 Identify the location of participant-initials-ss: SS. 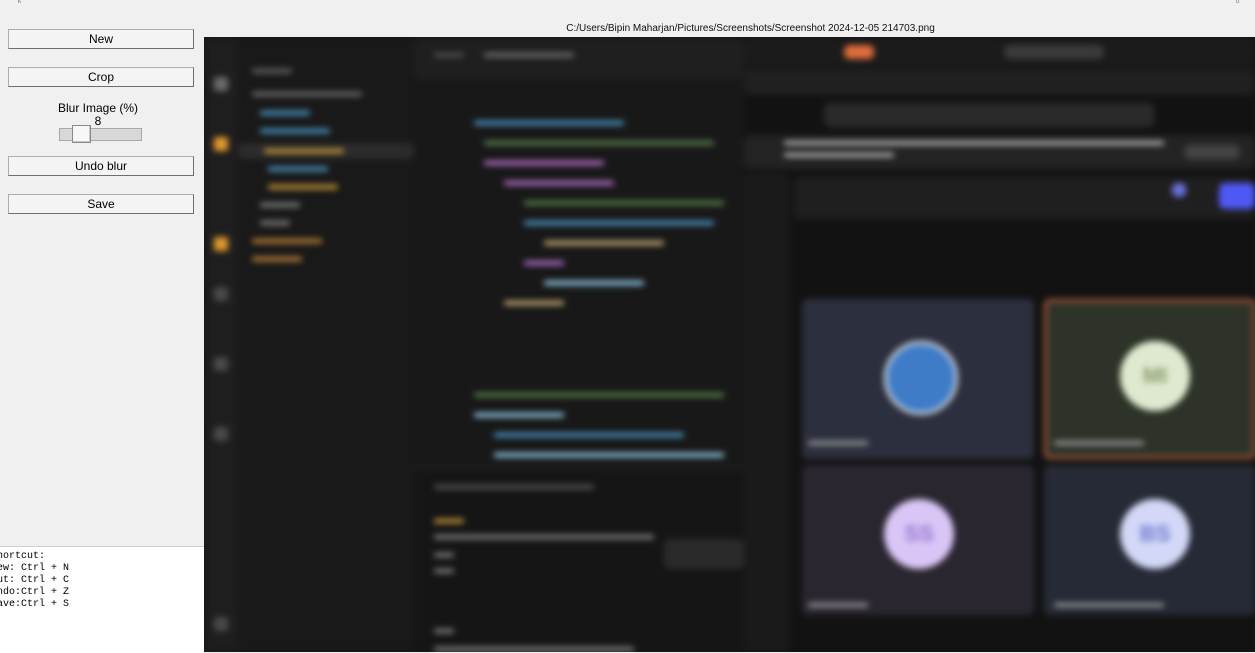
(919, 533).